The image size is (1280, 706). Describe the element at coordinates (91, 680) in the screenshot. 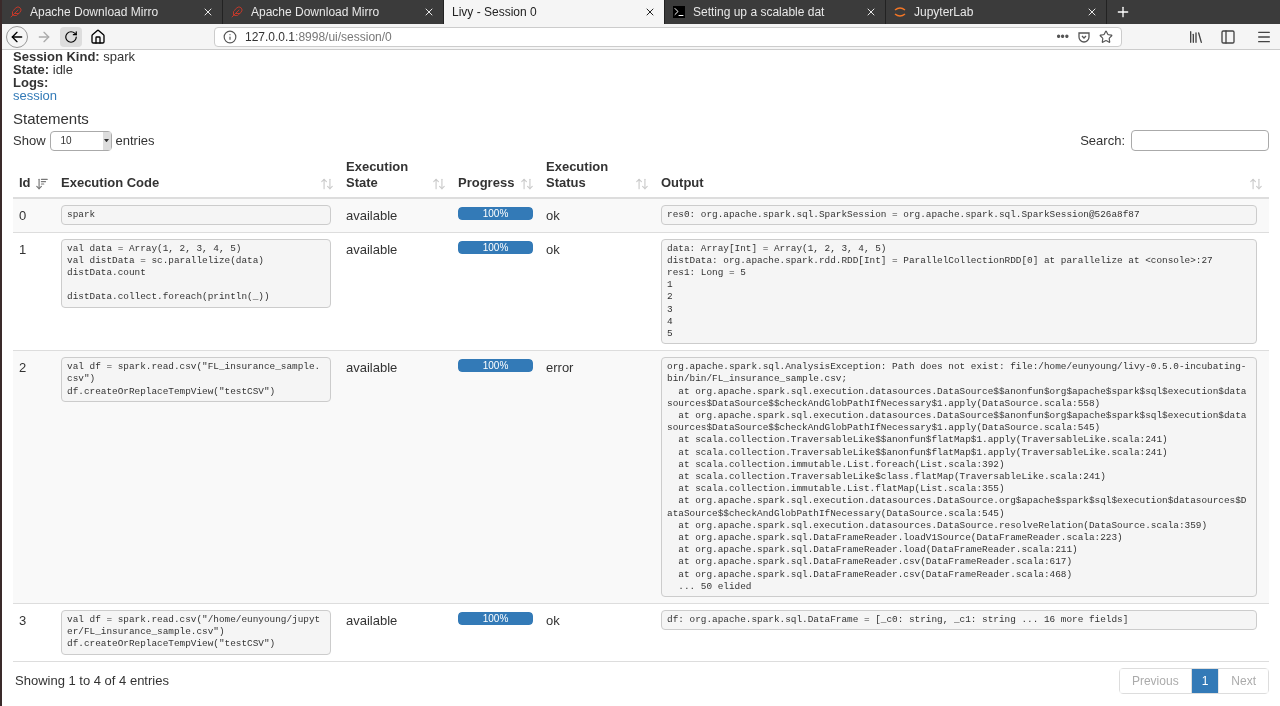

I see `table-info: Showing 1 to 4 of 4 entries` at that location.